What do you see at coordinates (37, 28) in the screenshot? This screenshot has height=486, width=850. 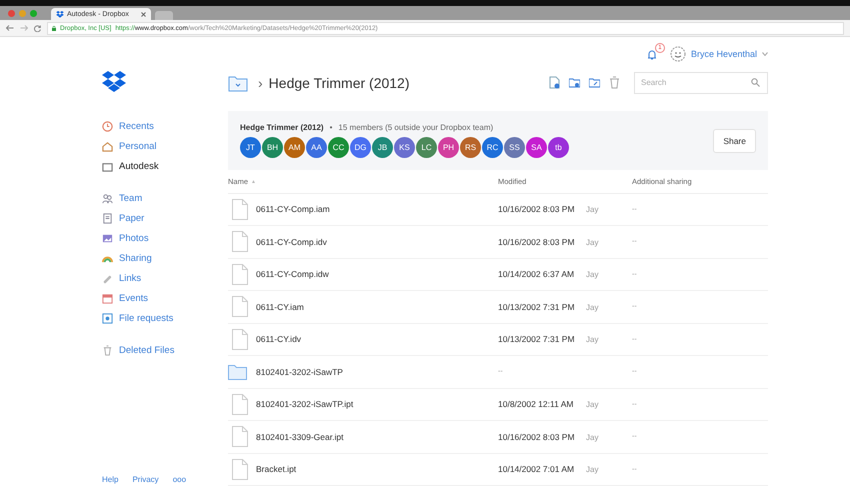 I see `reload-icon` at bounding box center [37, 28].